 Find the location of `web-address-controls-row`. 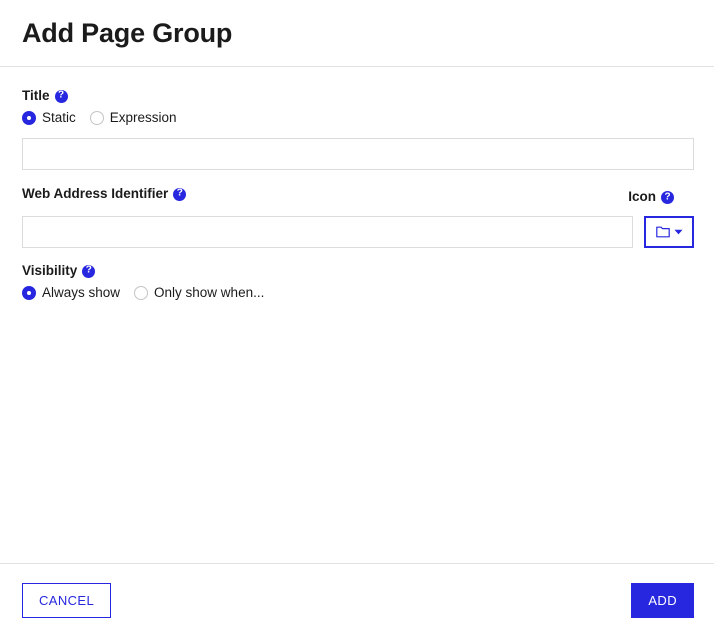

web-address-controls-row is located at coordinates (358, 231).